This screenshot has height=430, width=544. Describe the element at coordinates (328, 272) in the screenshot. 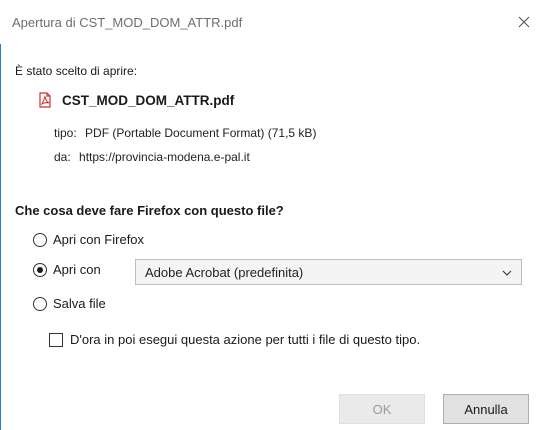

I see `application-select: Adobe Acrobat (predefinita)` at that location.